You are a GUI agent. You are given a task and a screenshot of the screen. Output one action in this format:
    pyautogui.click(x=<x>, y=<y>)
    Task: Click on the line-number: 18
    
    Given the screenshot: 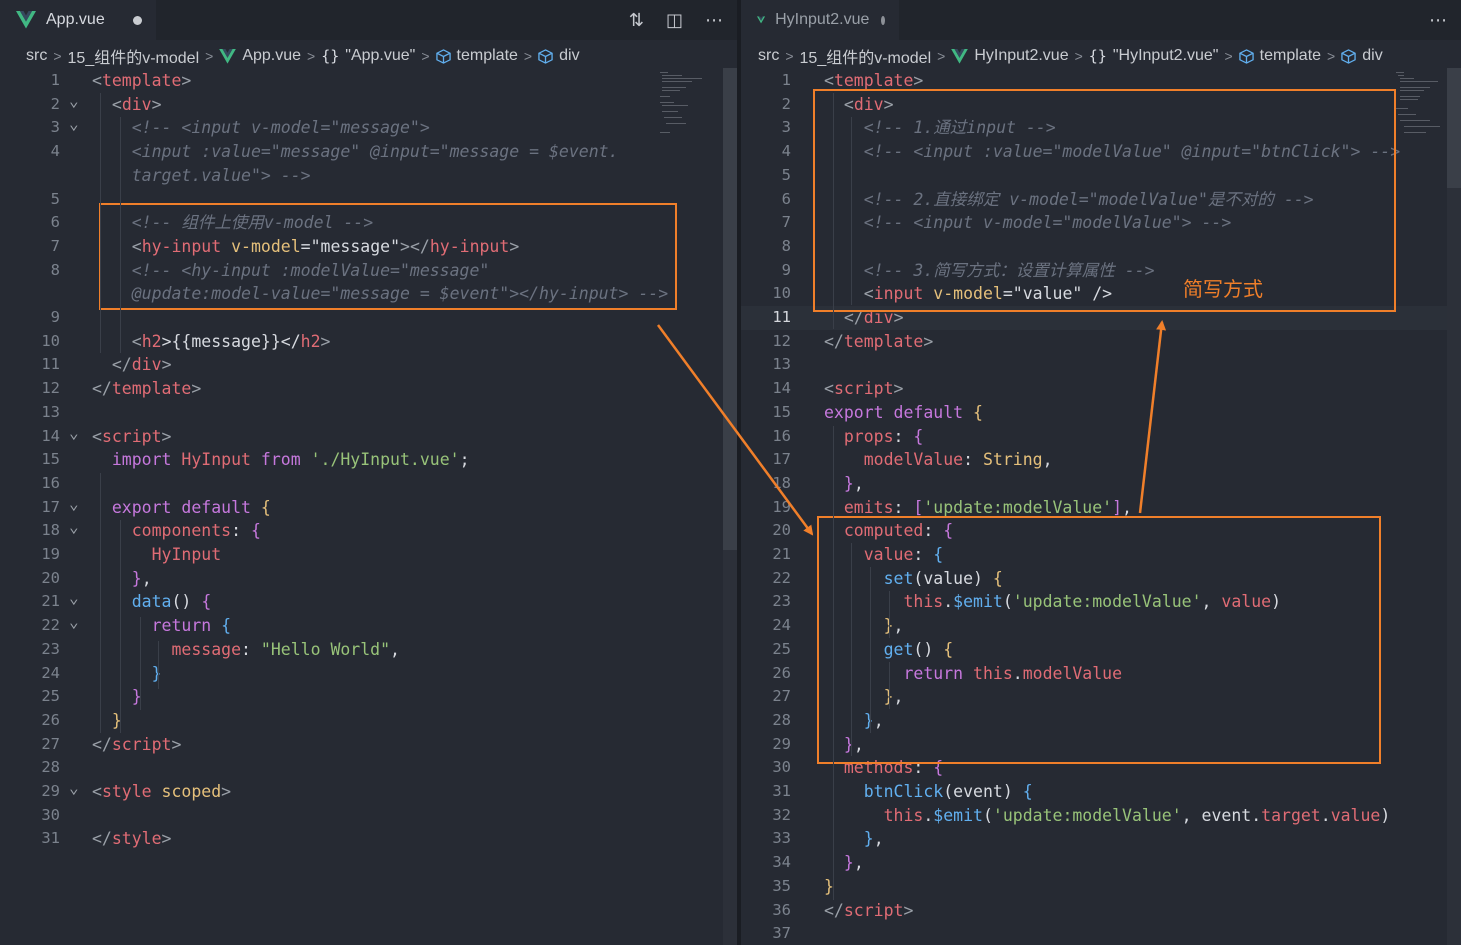 What is the action you would take?
    pyautogui.click(x=30, y=531)
    